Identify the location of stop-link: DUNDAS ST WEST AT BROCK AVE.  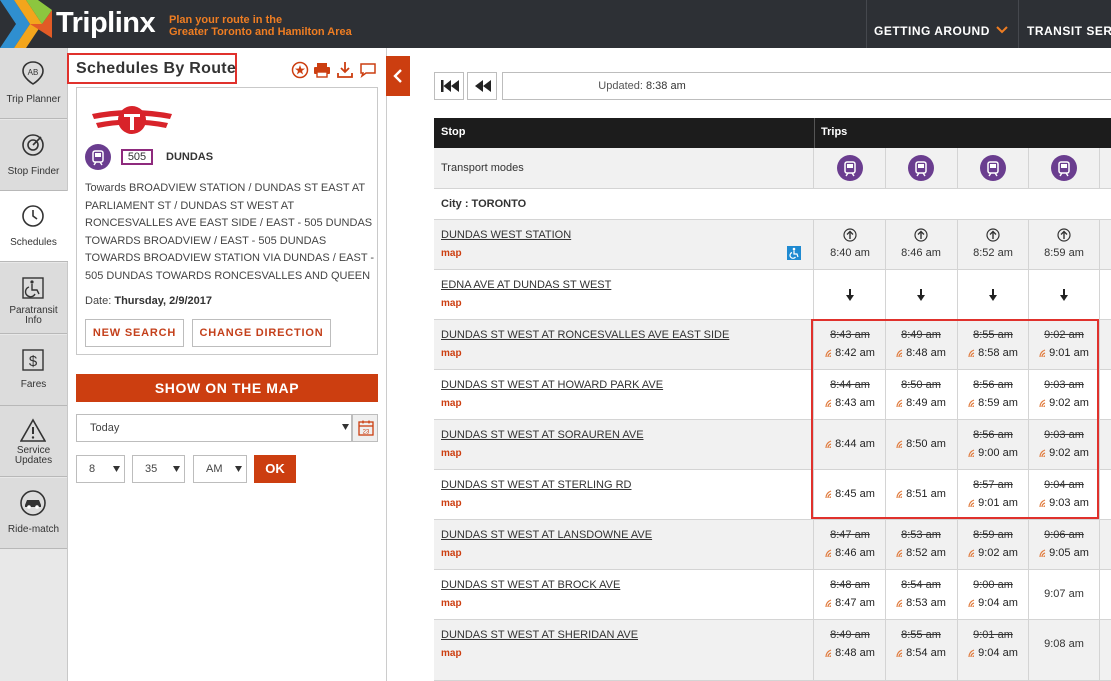
(530, 585).